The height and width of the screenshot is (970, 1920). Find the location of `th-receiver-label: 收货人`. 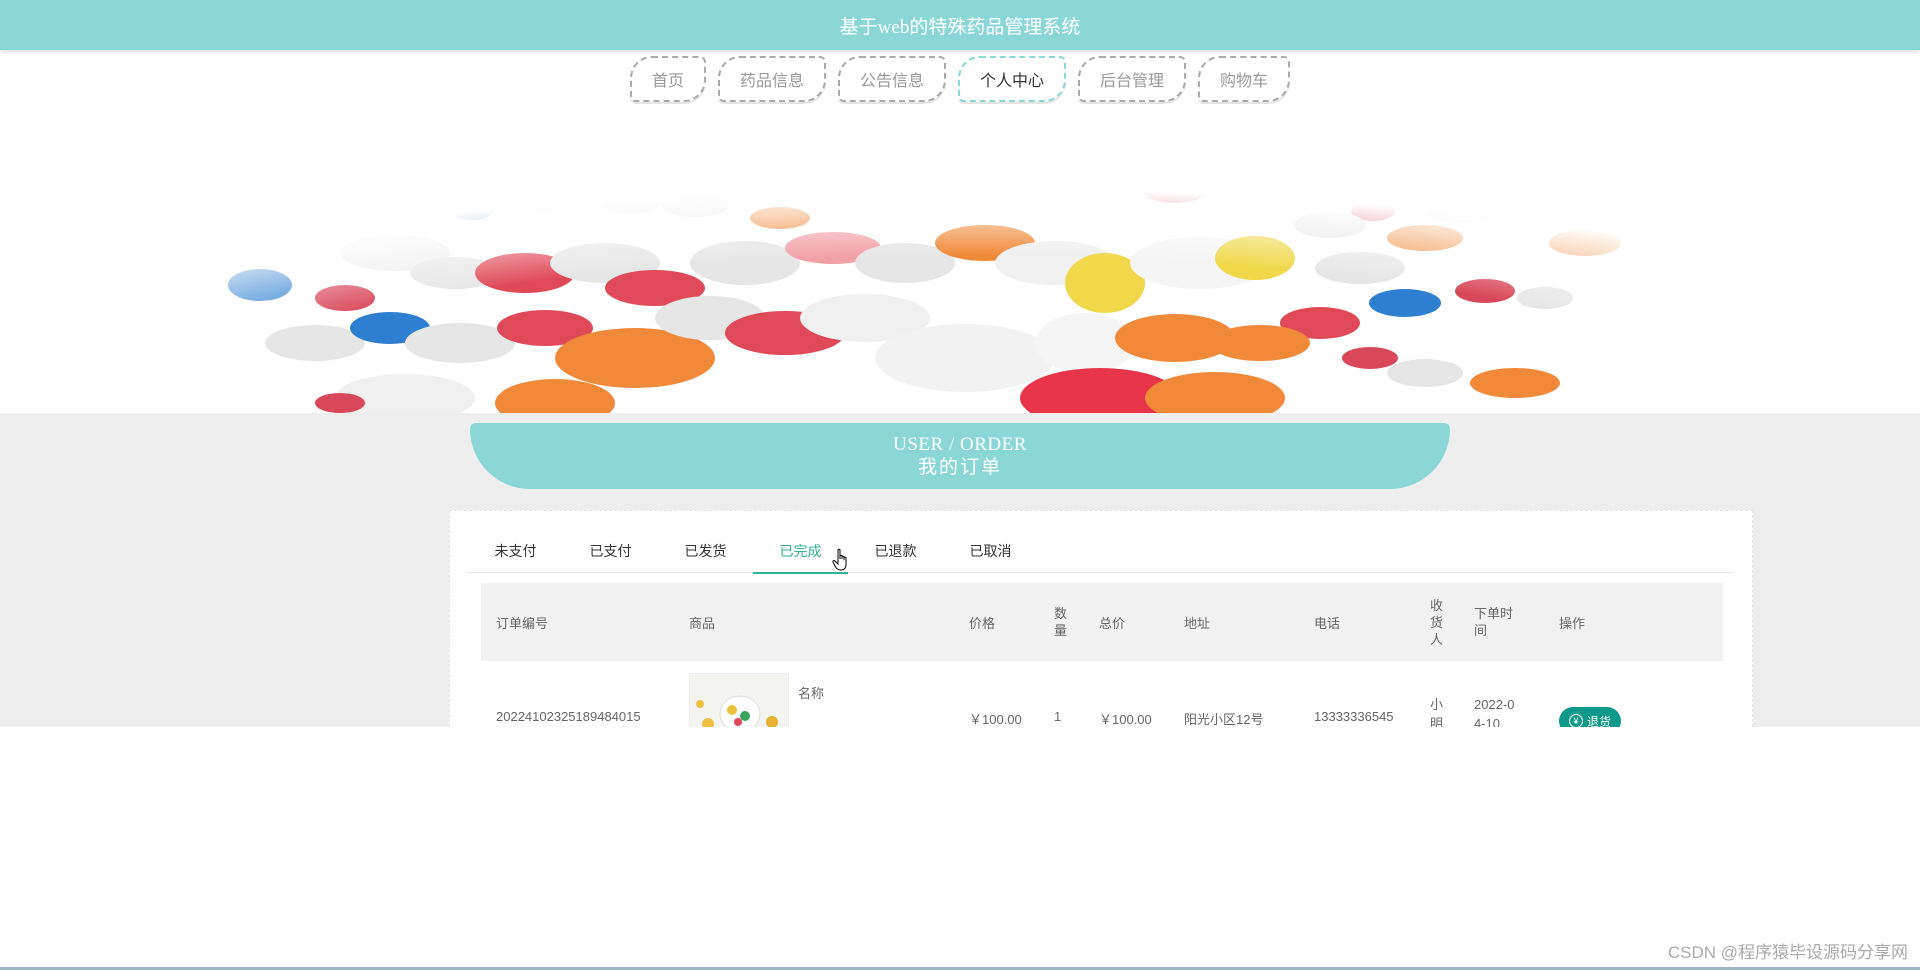

th-receiver-label: 收货人 is located at coordinates (1437, 622).